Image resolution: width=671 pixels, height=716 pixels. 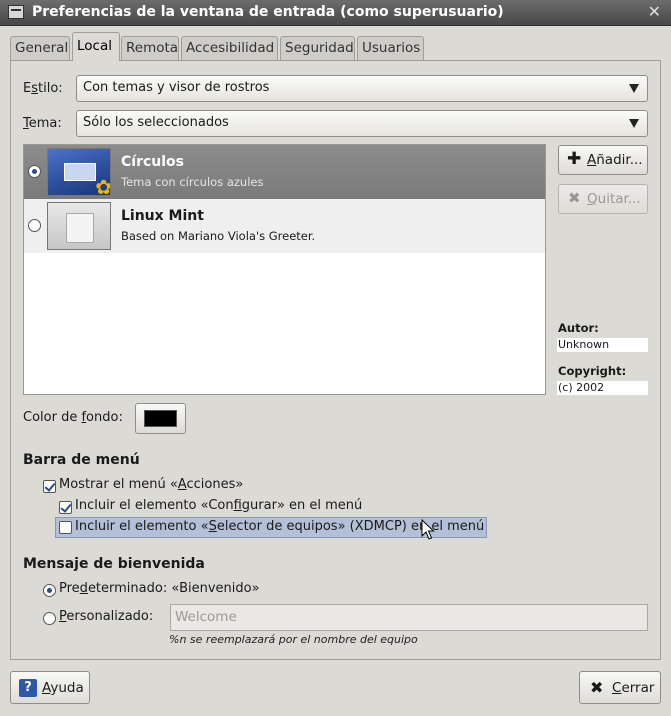 I want to click on mouse-pointer-icon, so click(x=428, y=529).